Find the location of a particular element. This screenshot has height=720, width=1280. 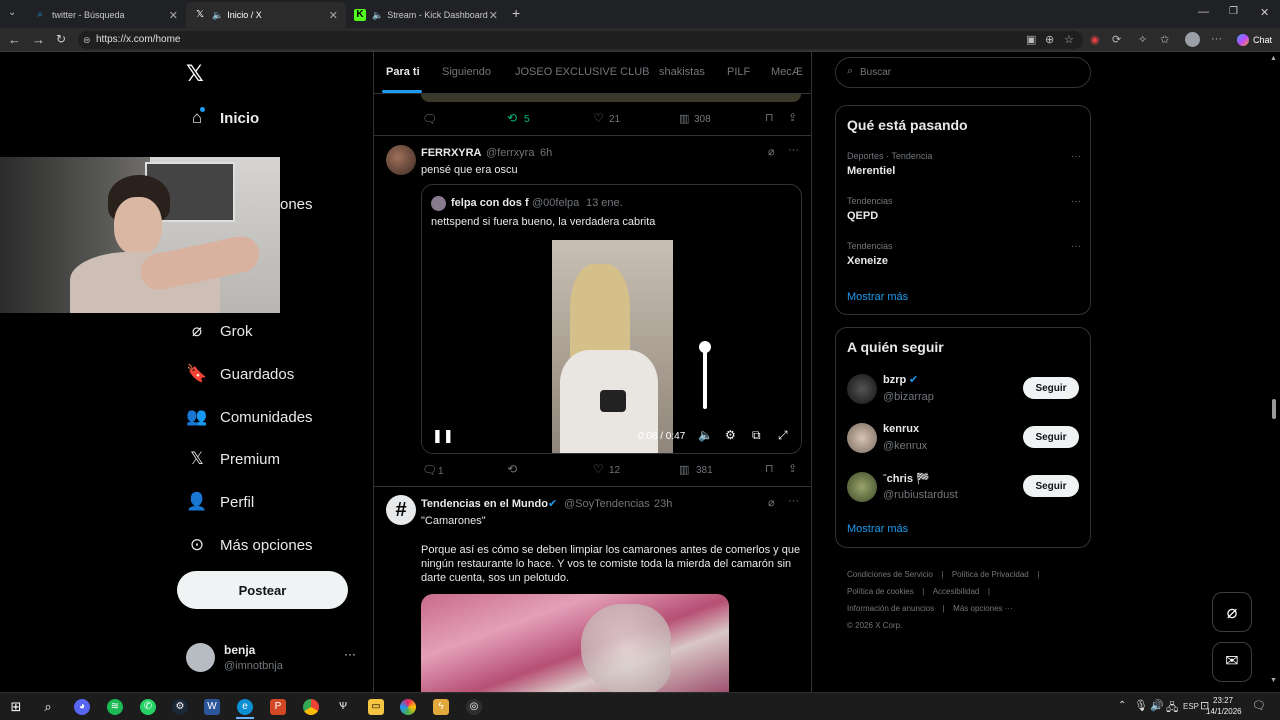

color-app-icon is located at coordinates (408, 707).